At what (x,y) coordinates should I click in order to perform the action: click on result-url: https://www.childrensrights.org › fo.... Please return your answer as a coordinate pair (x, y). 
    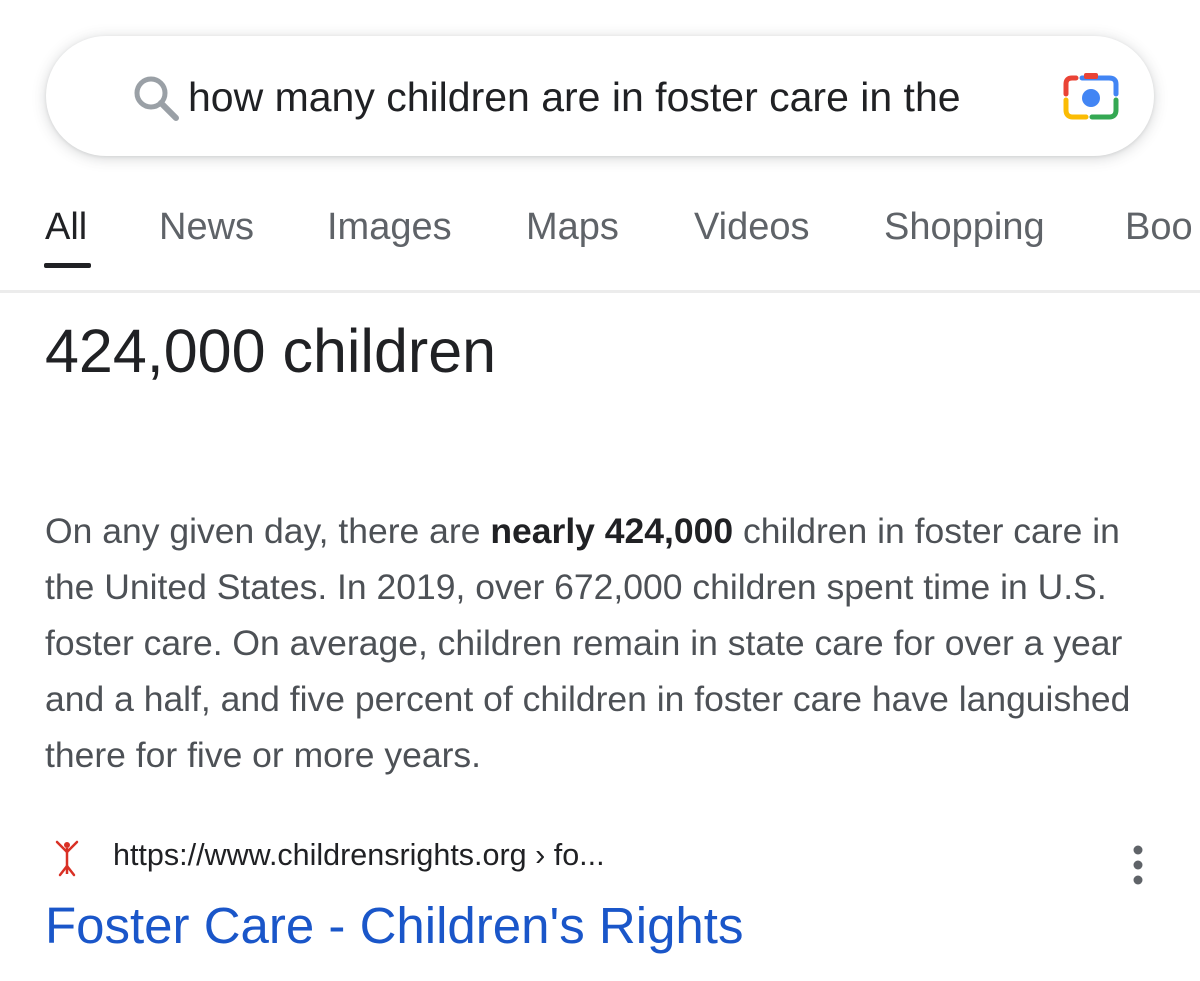
    Looking at the image, I should click on (359, 855).